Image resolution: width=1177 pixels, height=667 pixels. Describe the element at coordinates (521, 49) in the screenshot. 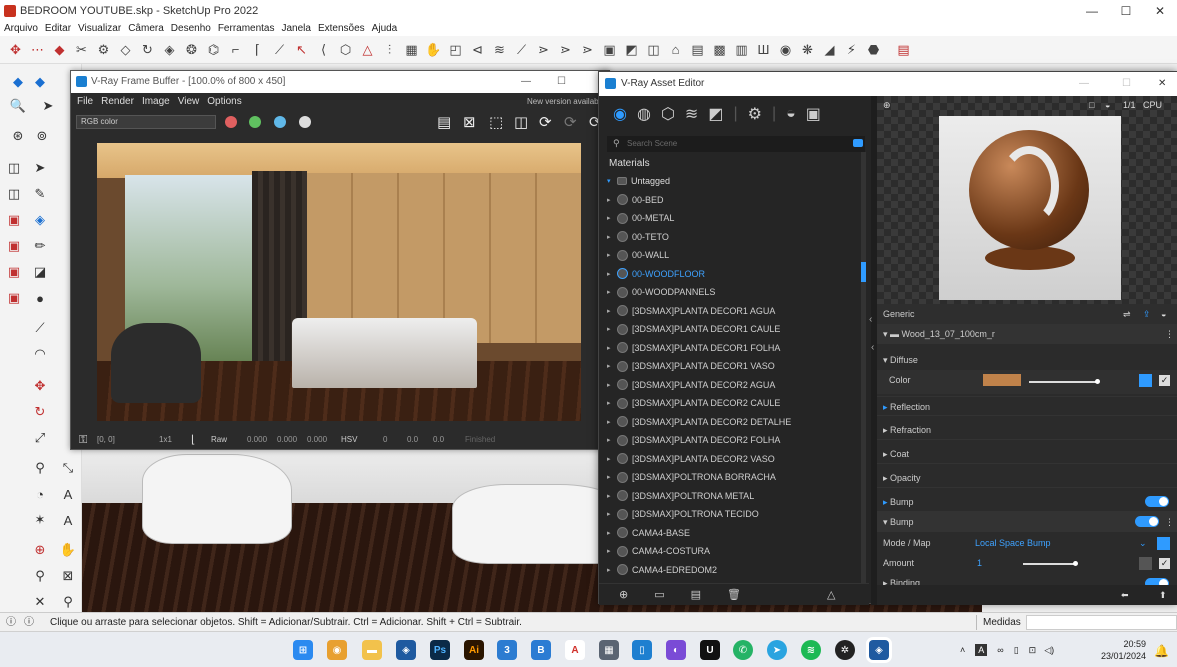

I see `tool-icon: ⟋` at that location.